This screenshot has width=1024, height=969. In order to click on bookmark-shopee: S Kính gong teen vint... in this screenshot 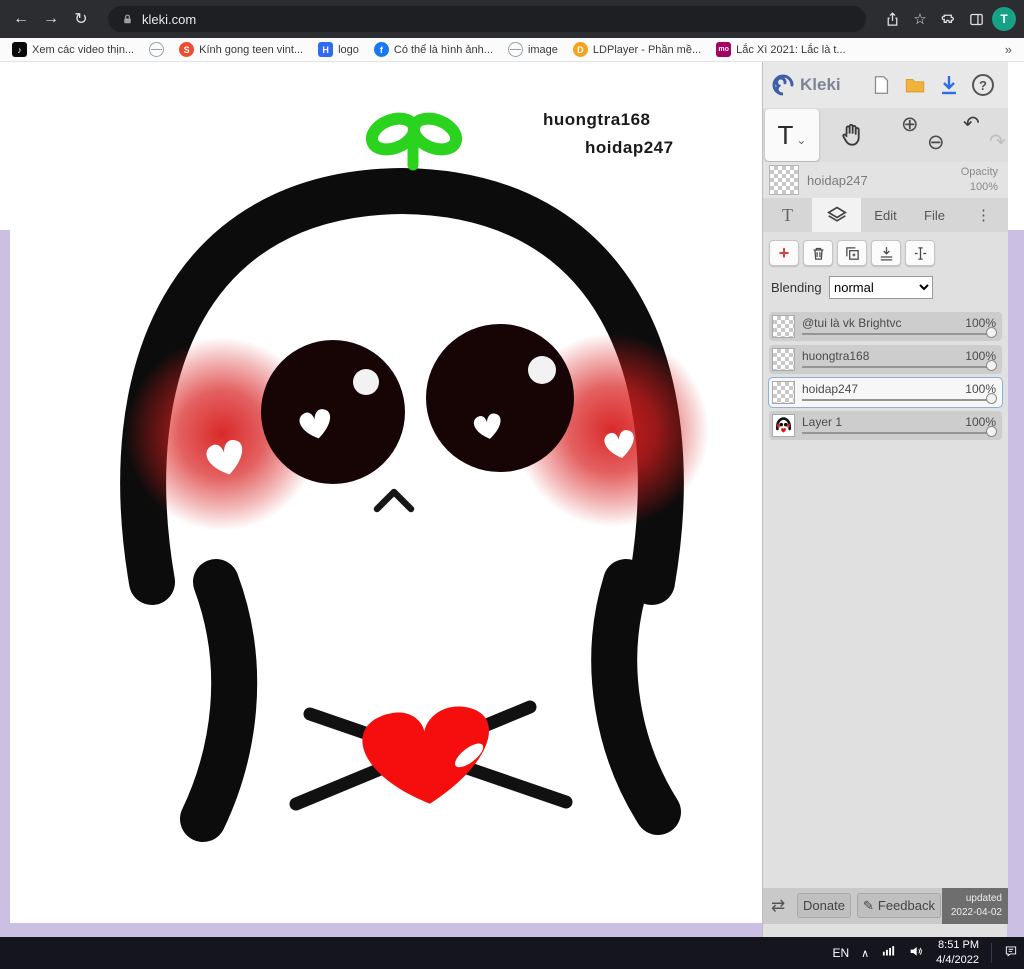, I will do `click(241, 49)`.